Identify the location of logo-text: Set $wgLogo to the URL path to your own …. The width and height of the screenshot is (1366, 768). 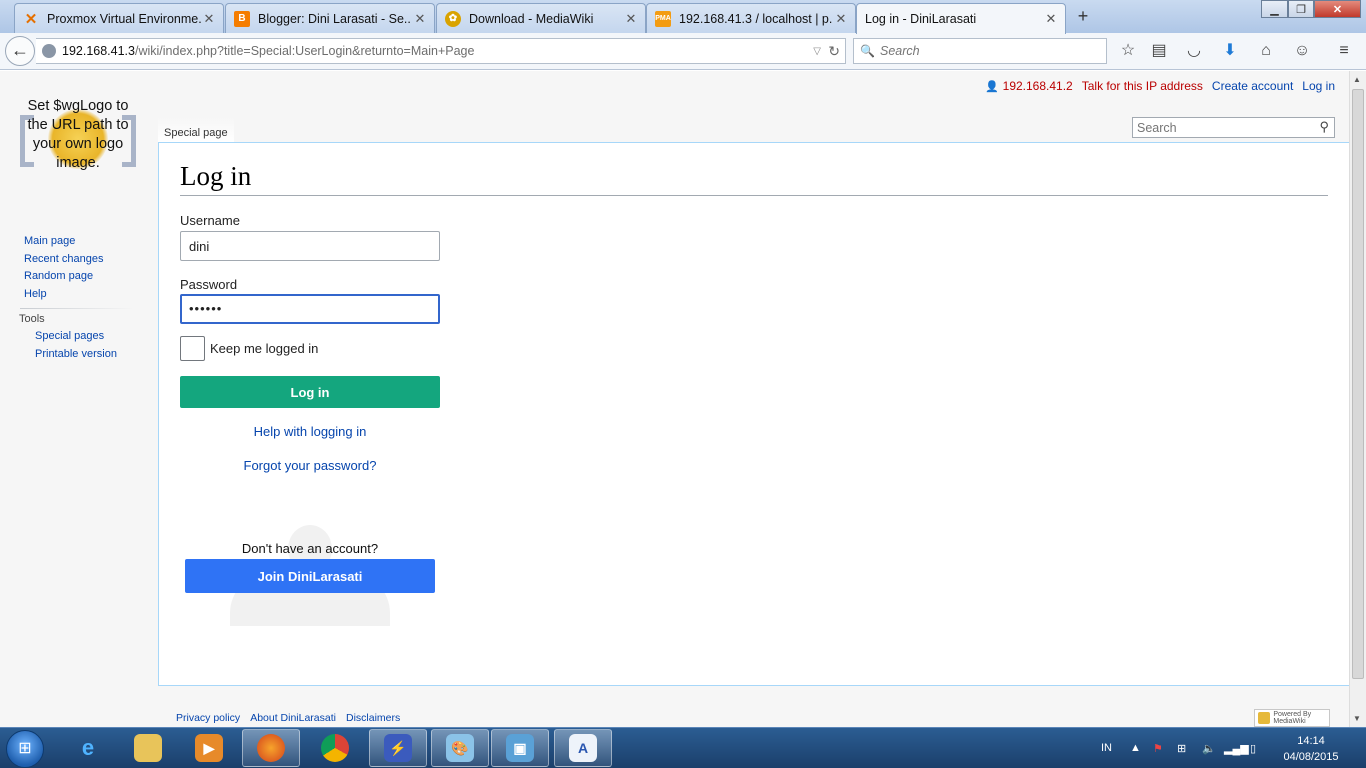
(78, 134).